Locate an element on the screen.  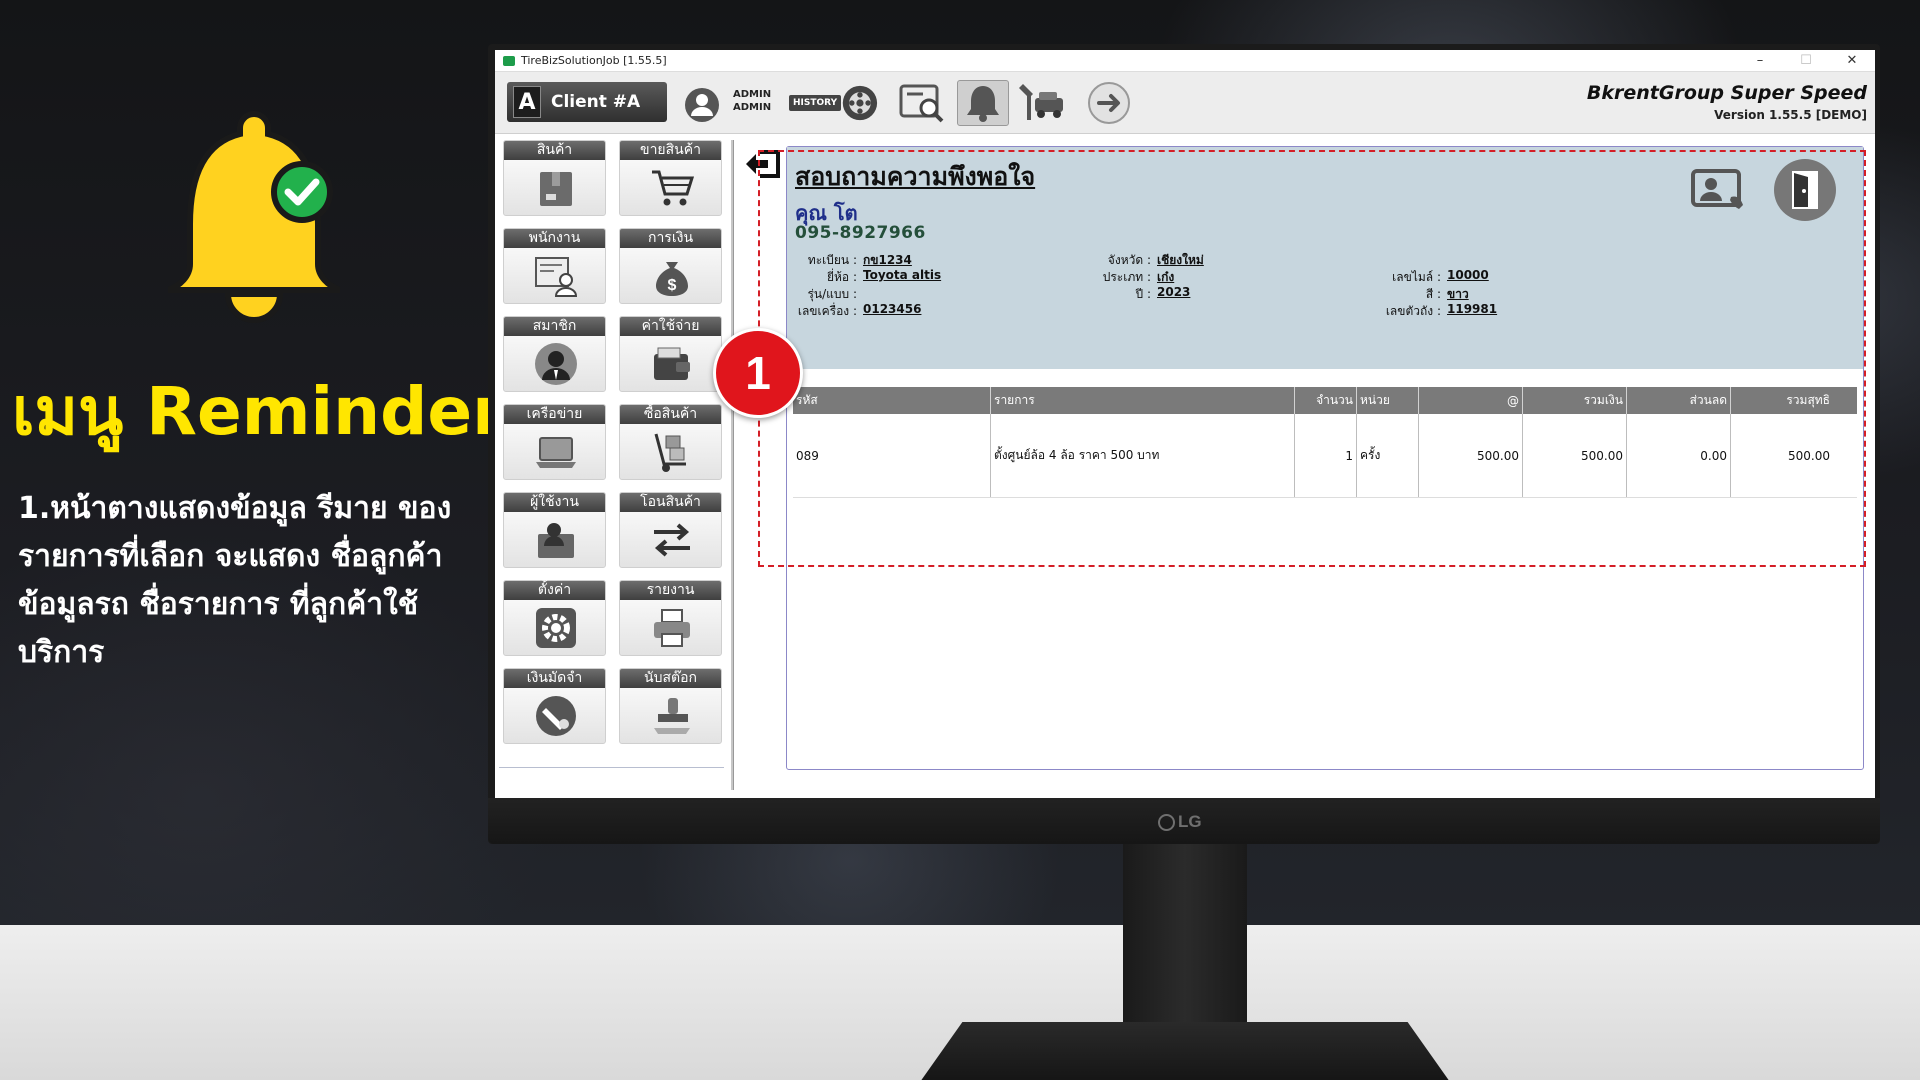
sidebar-item-finance: การเงิน $ is located at coordinates (670, 266).